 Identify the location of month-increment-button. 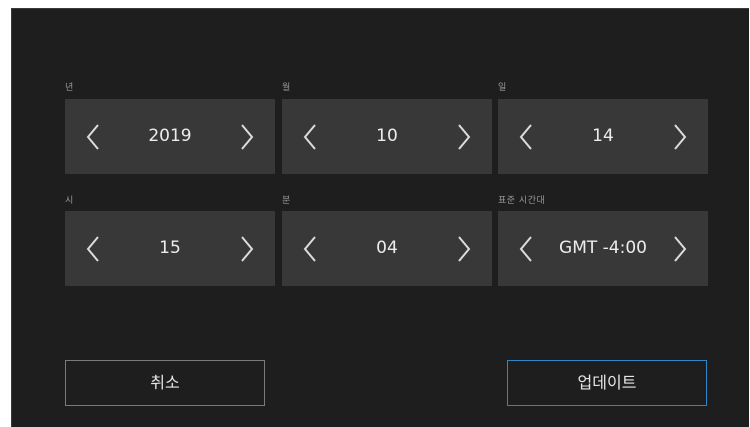
(464, 136).